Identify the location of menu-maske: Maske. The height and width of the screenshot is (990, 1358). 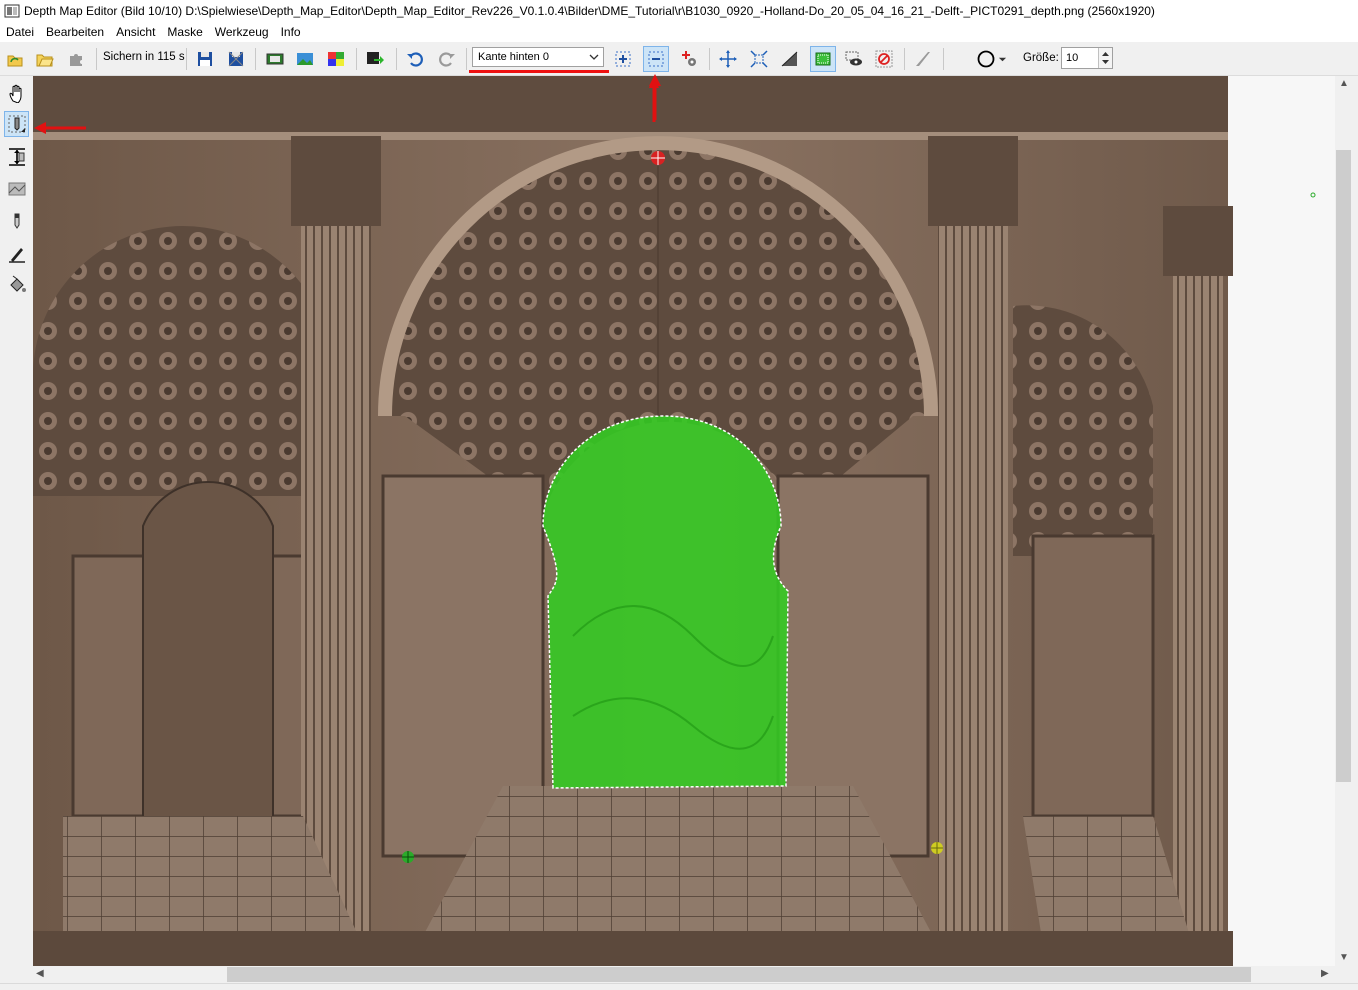
(184, 32).